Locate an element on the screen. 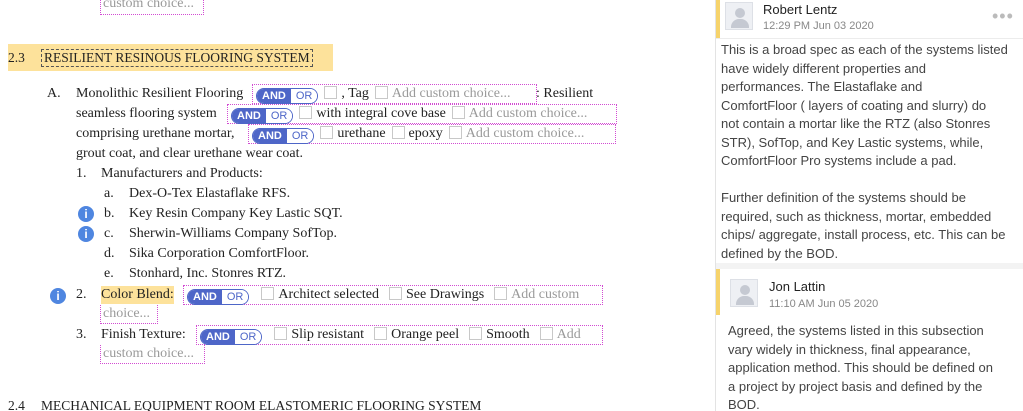 This screenshot has height=411, width=1023. mfr-letter: a. is located at coordinates (109, 193).